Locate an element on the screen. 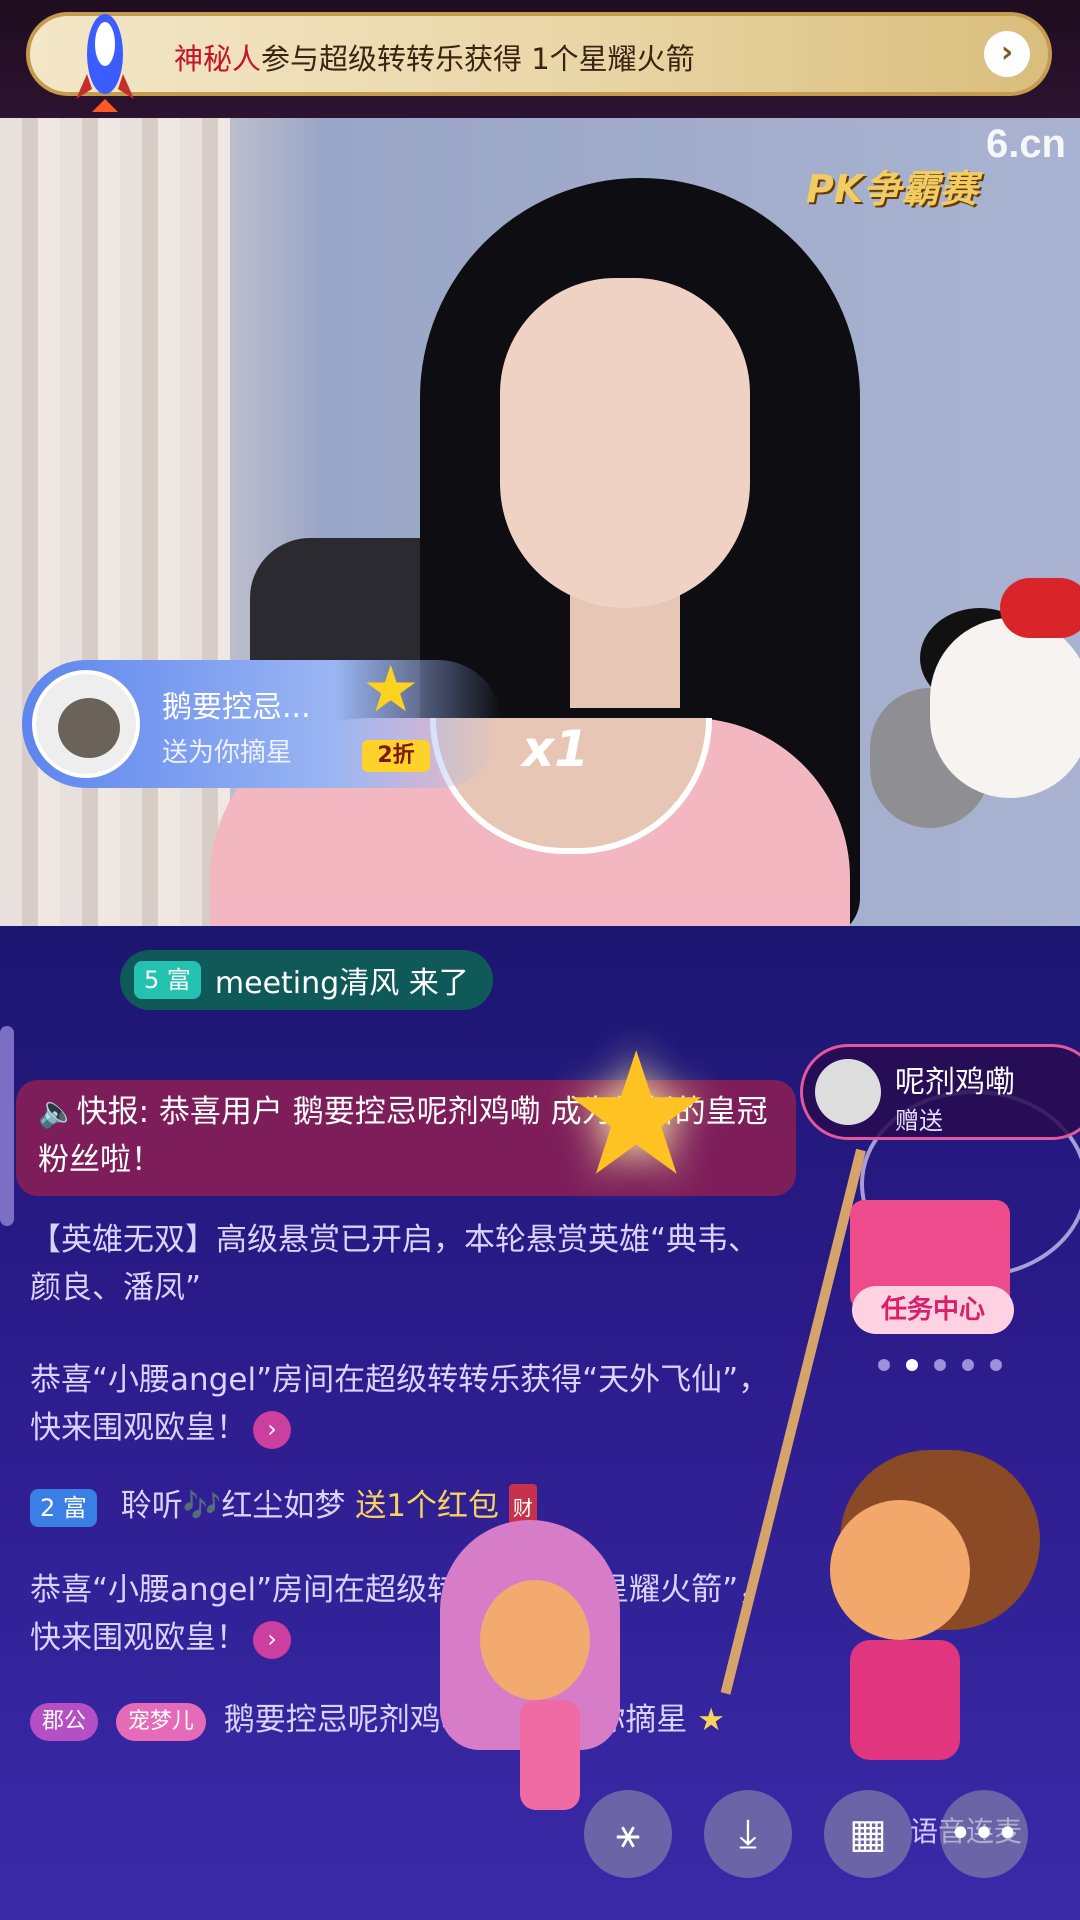 The image size is (1080, 1920). wealth-level-badge: 2 富 is located at coordinates (63, 1508).